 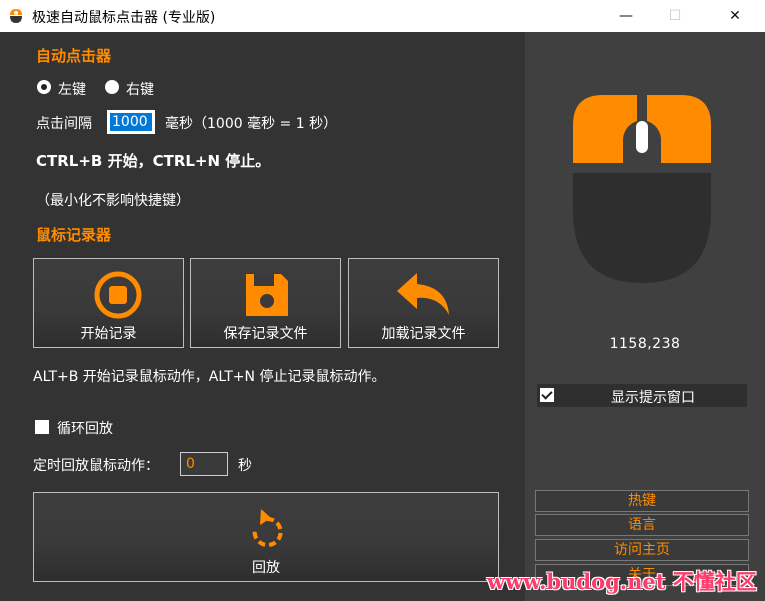 I want to click on start-record-button: 开始记录, so click(x=108, y=303).